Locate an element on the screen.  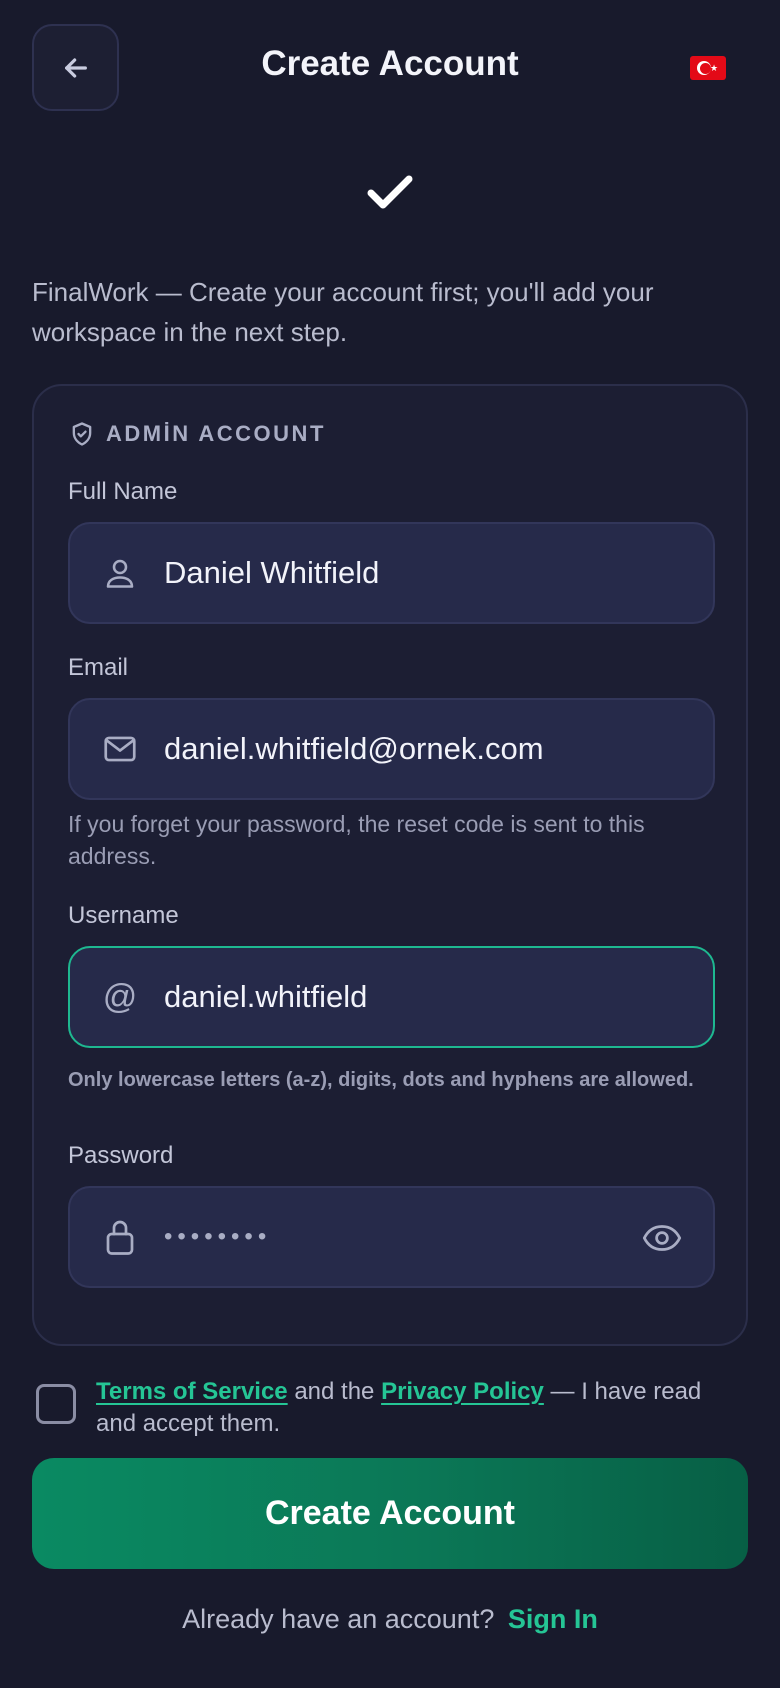
page-title: Create Account is located at coordinates (390, 63).